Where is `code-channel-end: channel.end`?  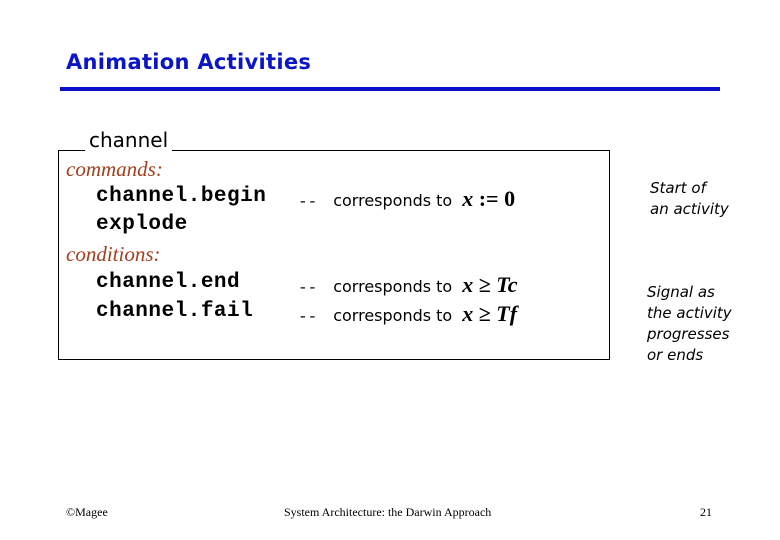
code-channel-end: channel.end is located at coordinates (168, 282).